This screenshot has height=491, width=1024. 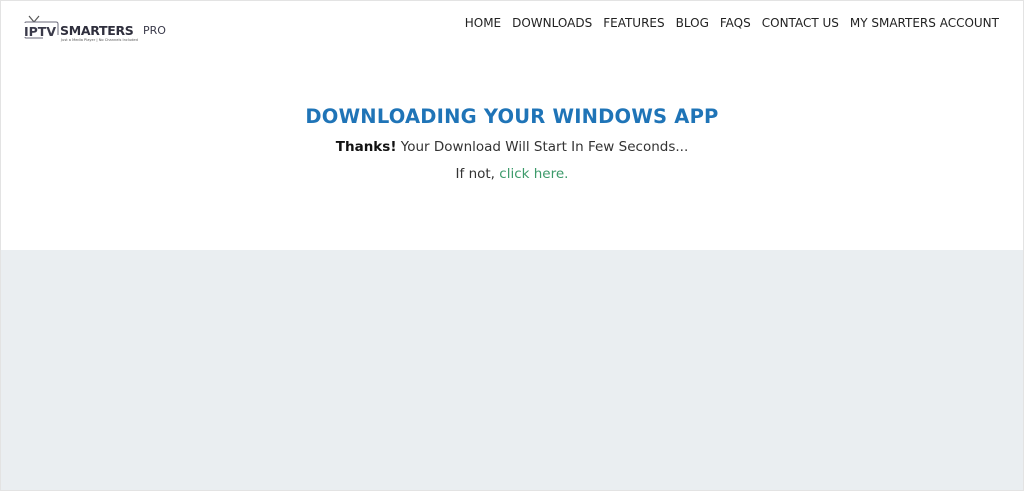 What do you see at coordinates (40, 31) in the screenshot?
I see `logo-iptv-text: IPTV` at bounding box center [40, 31].